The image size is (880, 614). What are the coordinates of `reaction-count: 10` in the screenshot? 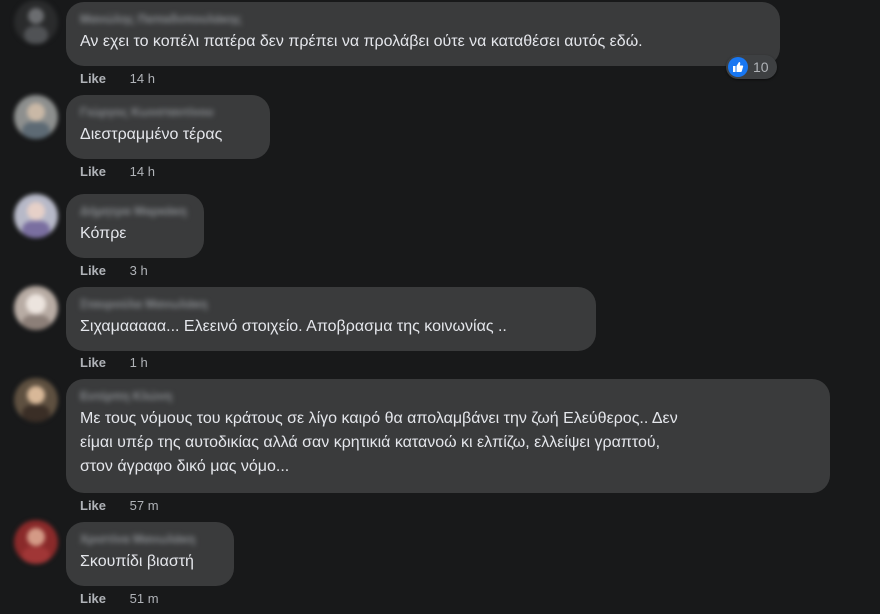 It's located at (761, 67).